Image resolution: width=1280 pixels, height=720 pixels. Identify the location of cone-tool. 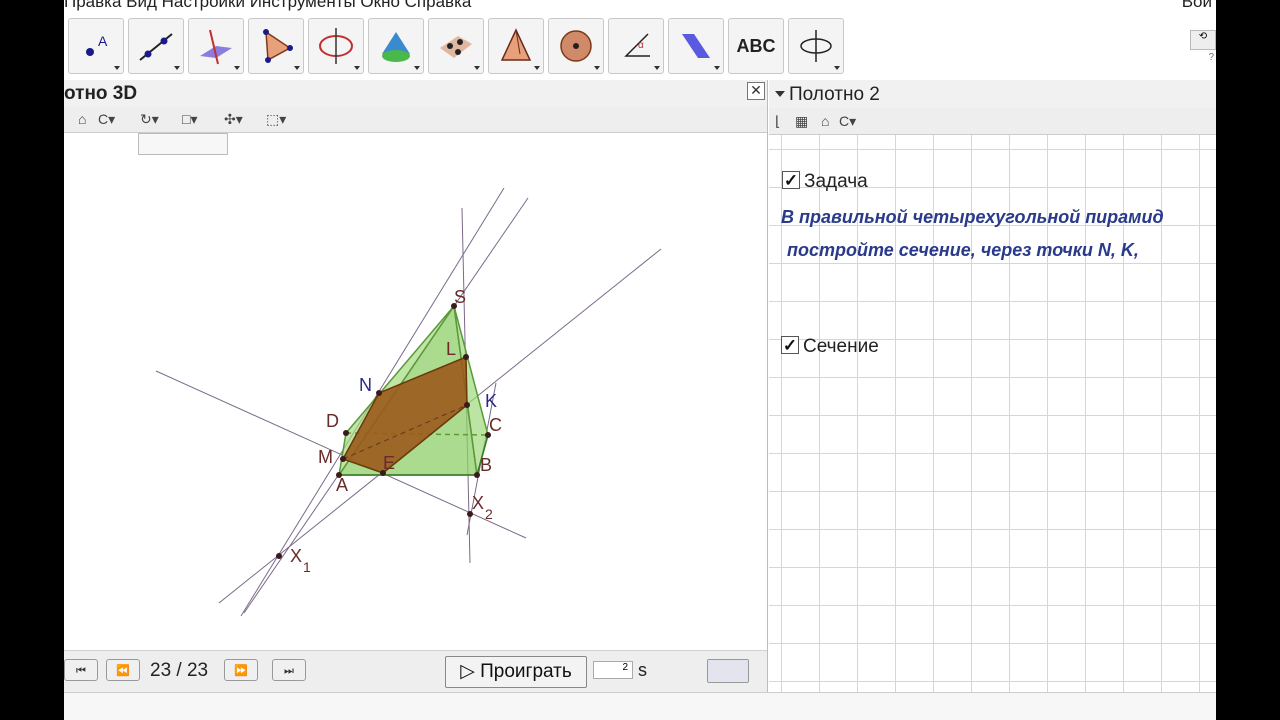
(396, 46).